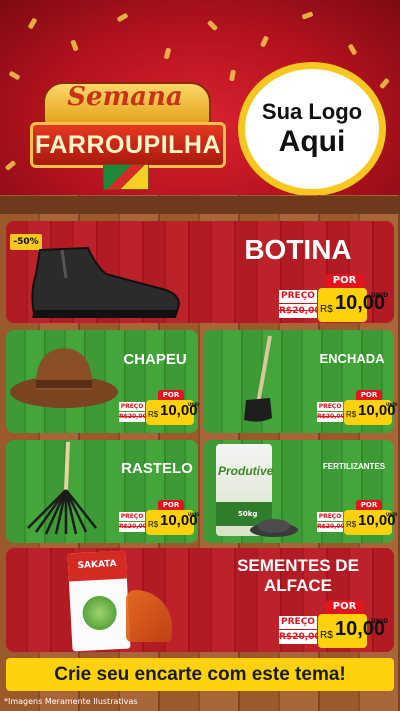  I want to click on product-name-sementes-line2: ALFACE, so click(298, 585).